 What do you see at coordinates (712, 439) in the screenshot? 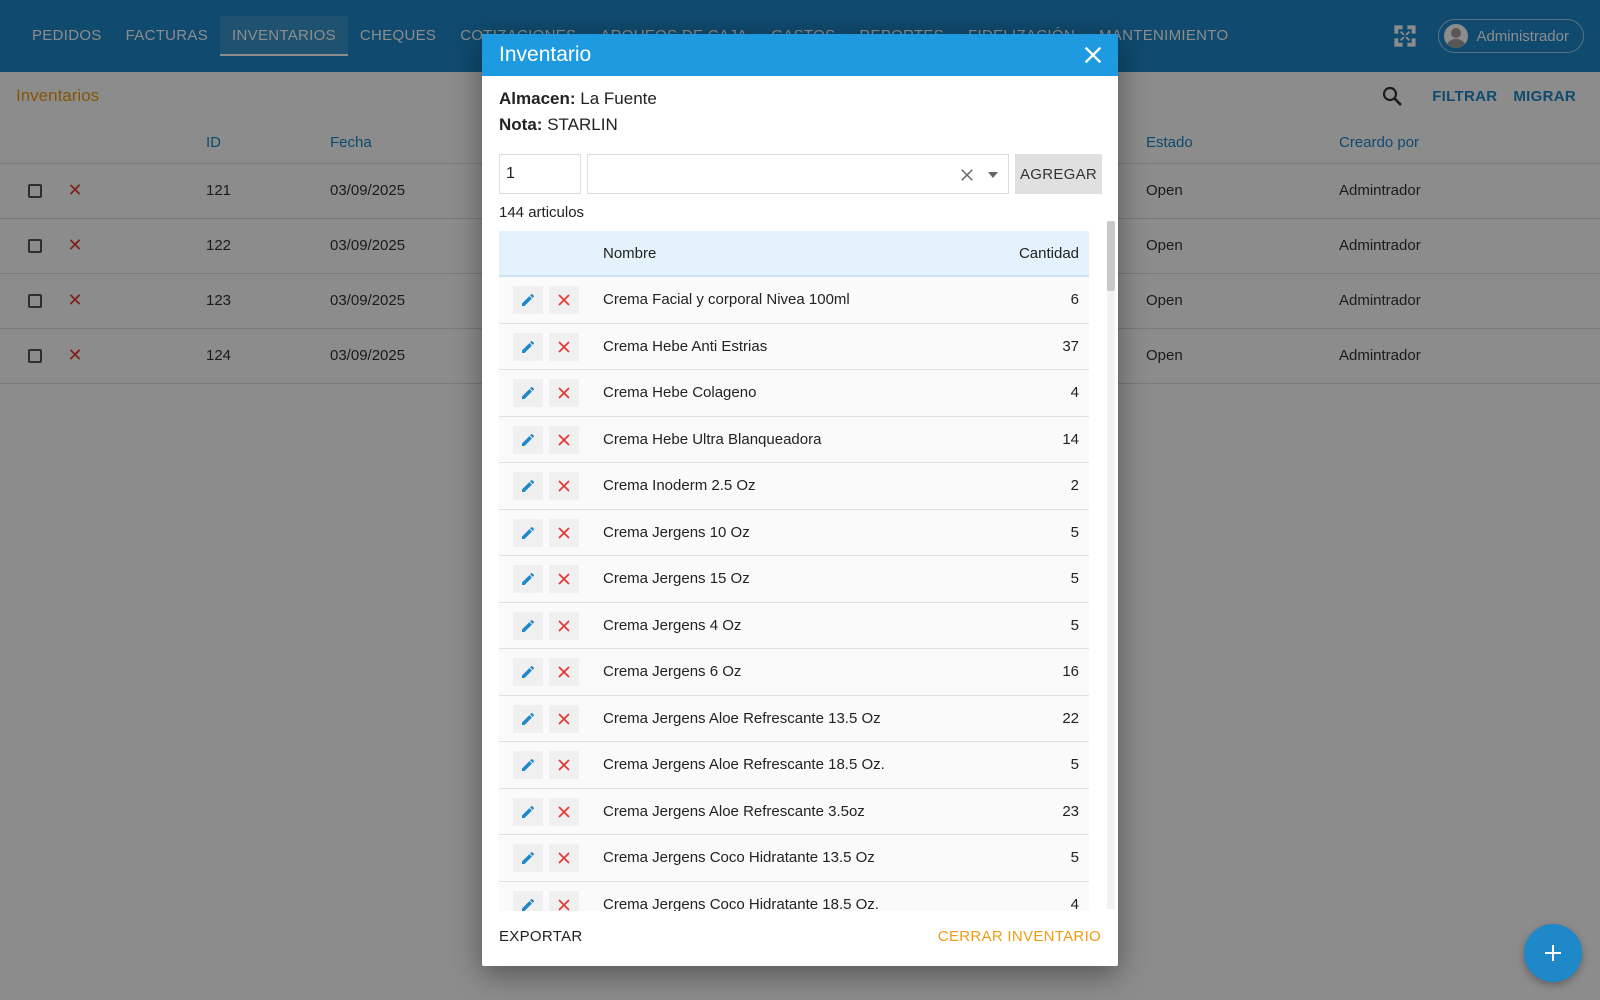
I see `item-name: Crema Hebe Ultra Blanqueadora` at bounding box center [712, 439].